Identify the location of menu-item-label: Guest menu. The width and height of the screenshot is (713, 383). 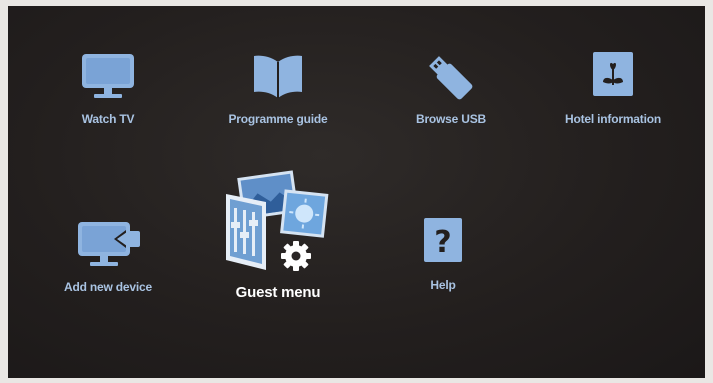
(278, 292).